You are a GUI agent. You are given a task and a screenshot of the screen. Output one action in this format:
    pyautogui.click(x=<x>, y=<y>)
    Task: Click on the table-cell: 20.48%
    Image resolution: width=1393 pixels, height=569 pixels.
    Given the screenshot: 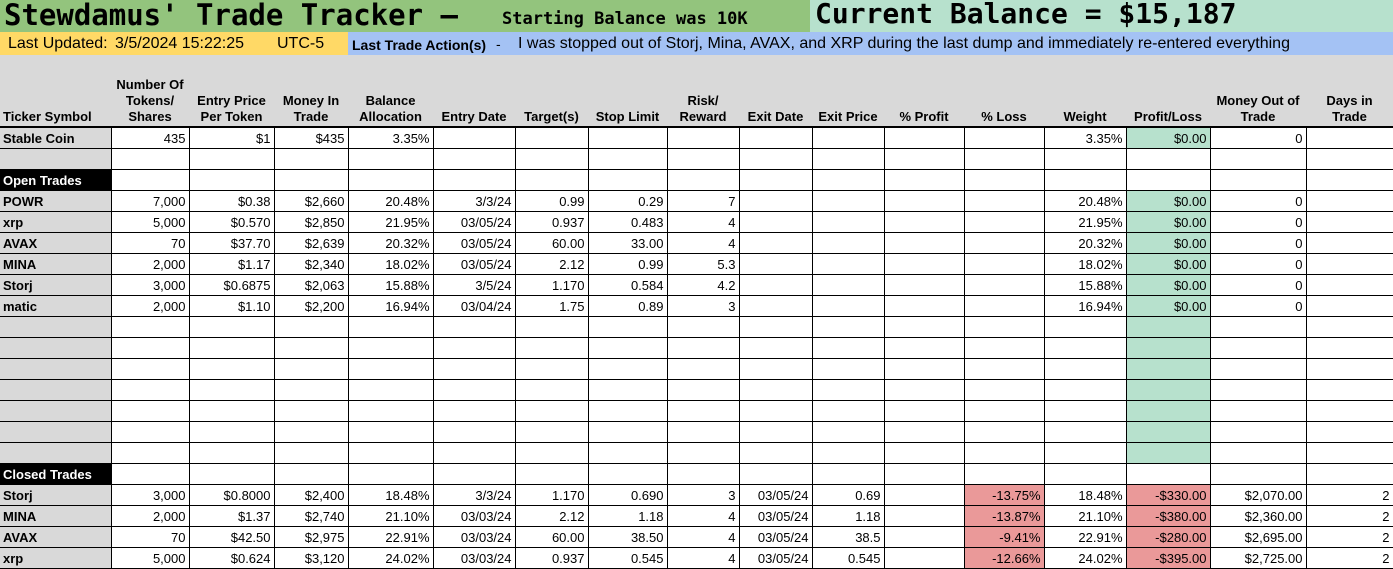 What is the action you would take?
    pyautogui.click(x=391, y=201)
    